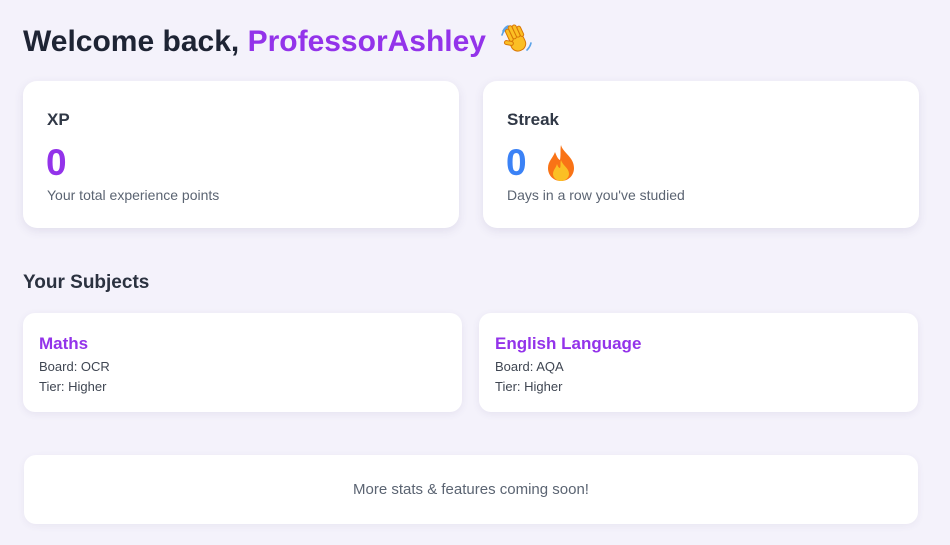 This screenshot has width=950, height=545. I want to click on streak-card: Streak 0 Days in a row you've studied, so click(701, 154).